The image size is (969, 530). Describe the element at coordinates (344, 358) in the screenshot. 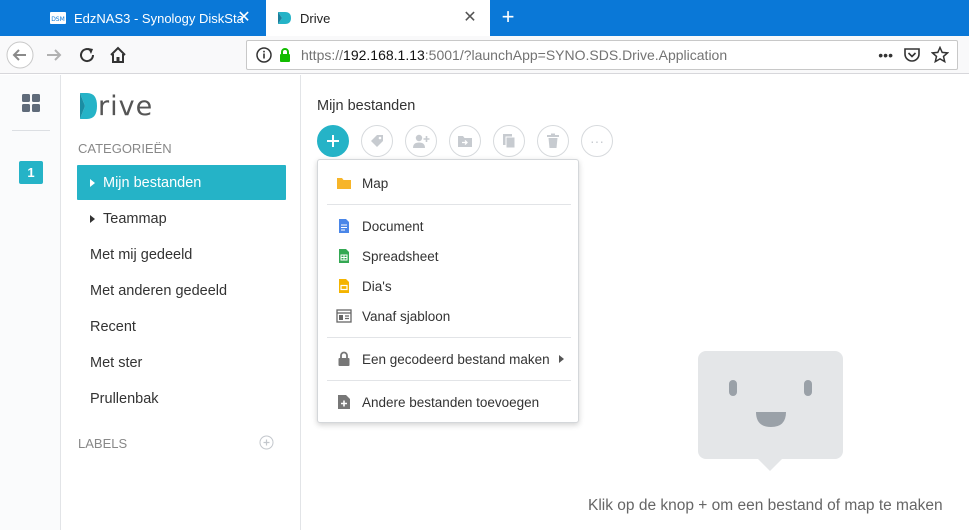

I see `lock-icon` at that location.